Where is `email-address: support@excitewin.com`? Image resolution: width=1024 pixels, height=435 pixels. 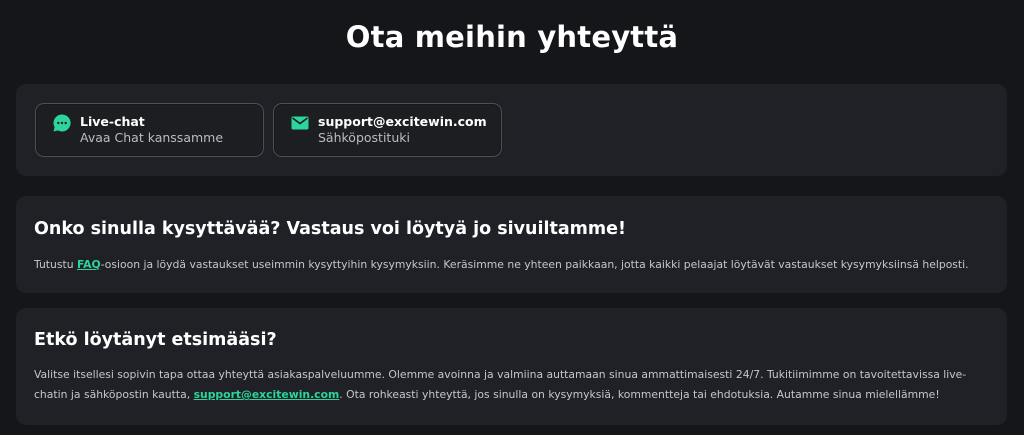 email-address: support@excitewin.com is located at coordinates (402, 121).